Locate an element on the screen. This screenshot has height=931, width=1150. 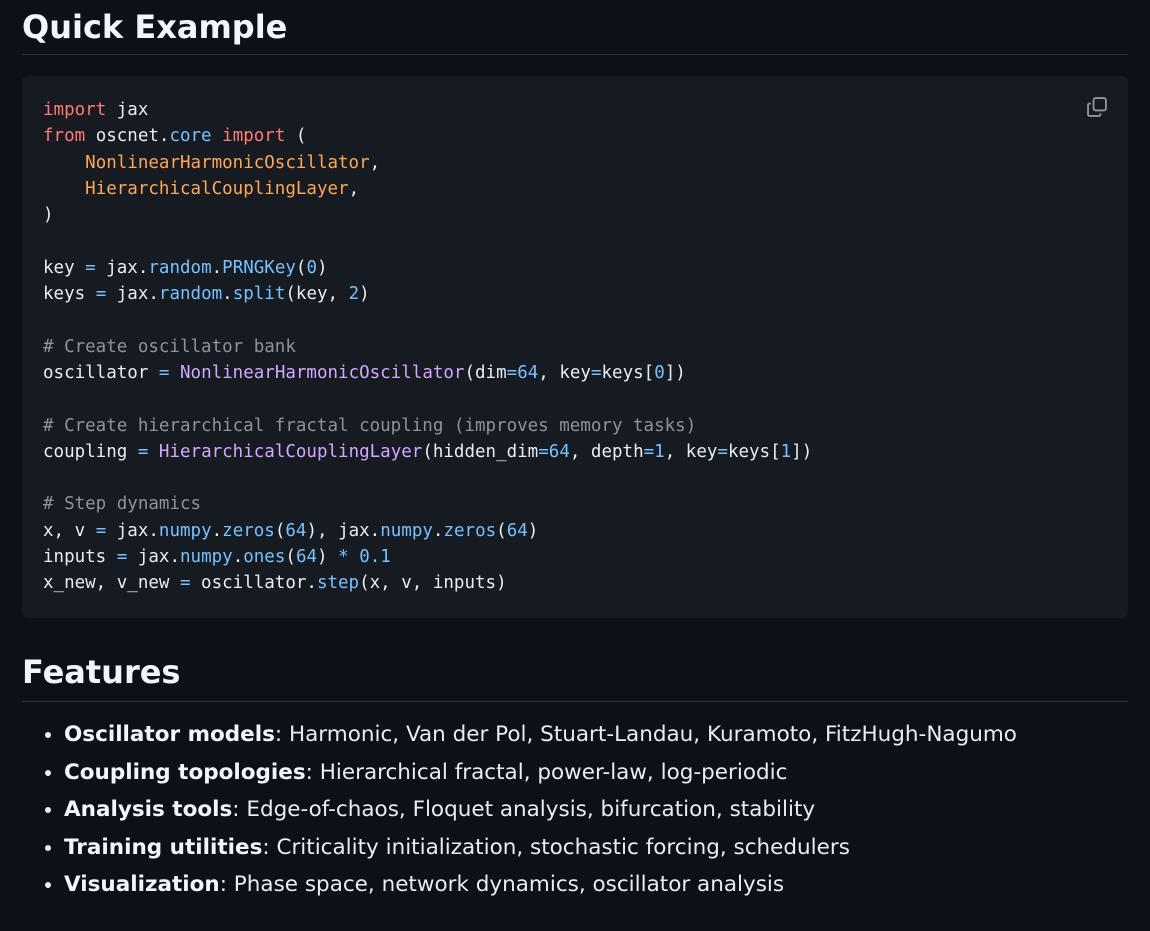
feature-term: Oscillator models is located at coordinates (169, 734).